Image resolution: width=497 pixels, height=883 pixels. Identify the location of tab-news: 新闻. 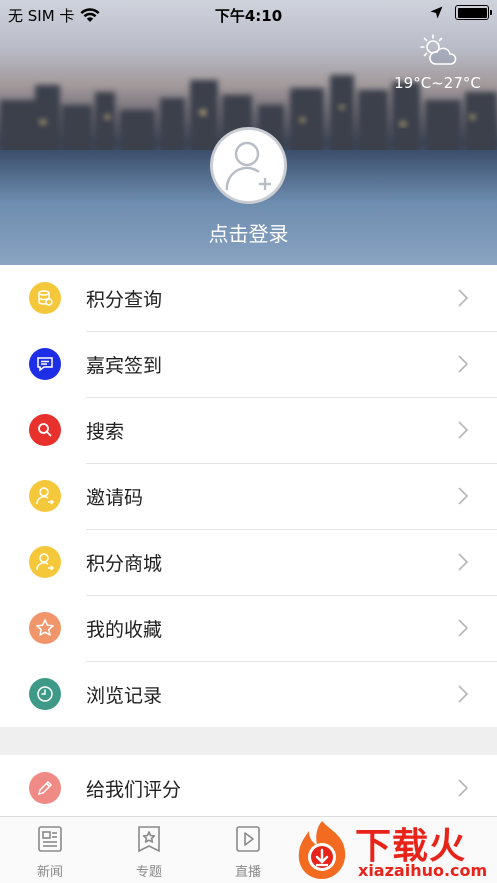
(50, 852).